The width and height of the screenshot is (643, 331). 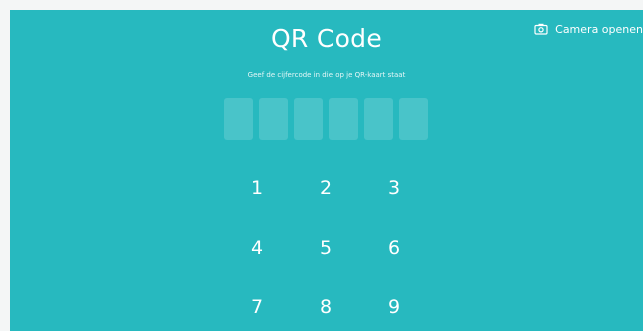 I want to click on keypad-key-1: 1, so click(x=257, y=188).